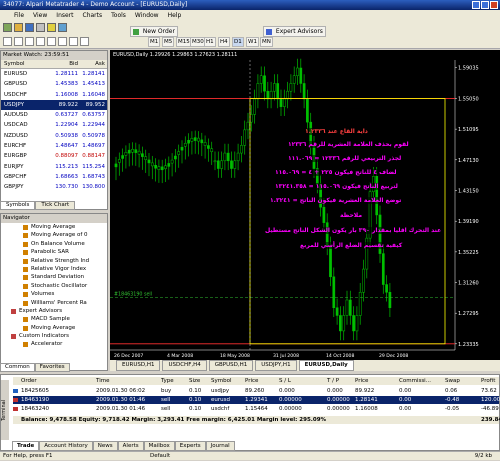 The image size is (500, 461). Describe the element at coordinates (224, 42) in the screenshot. I see `timeframe-h4: H4` at that location.